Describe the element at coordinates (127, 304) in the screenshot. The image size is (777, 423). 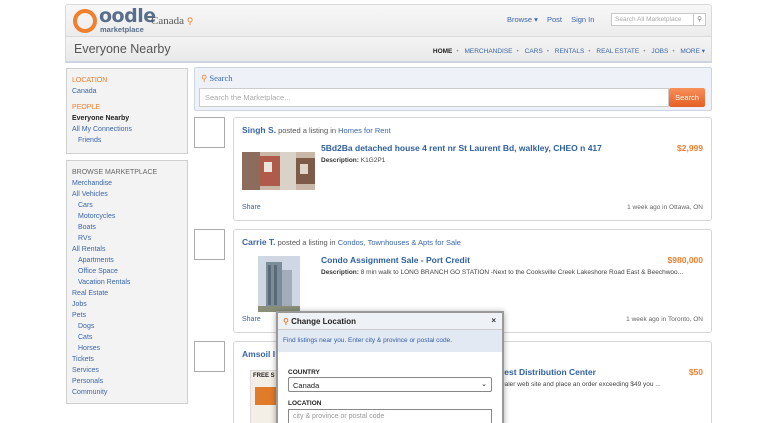
I see `browse-item: Jobs` at that location.